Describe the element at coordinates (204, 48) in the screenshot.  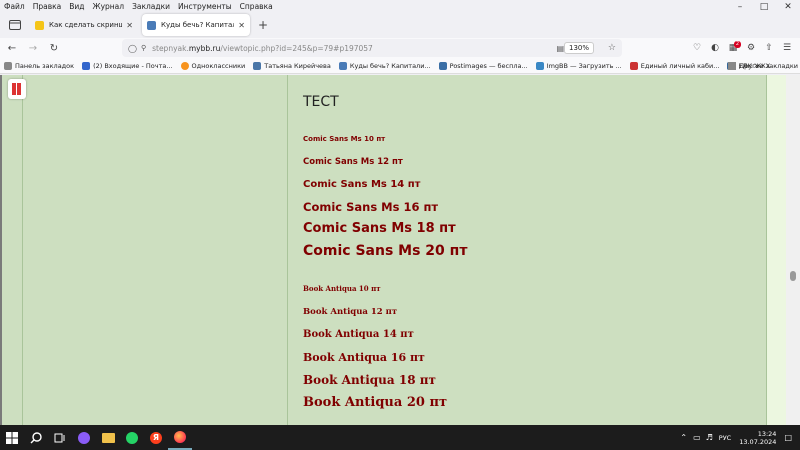
I see `url-host: mybb.ru` at that location.